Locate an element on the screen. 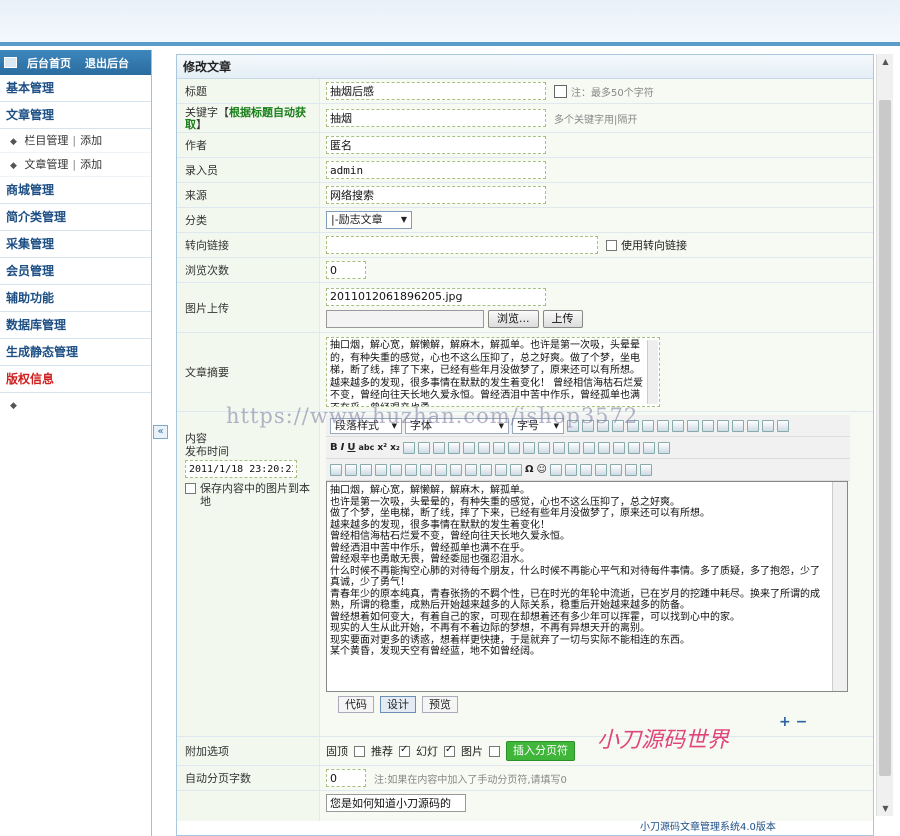 Image resolution: width=900 pixels, height=836 pixels. align-justify-icon is located at coordinates (453, 447).